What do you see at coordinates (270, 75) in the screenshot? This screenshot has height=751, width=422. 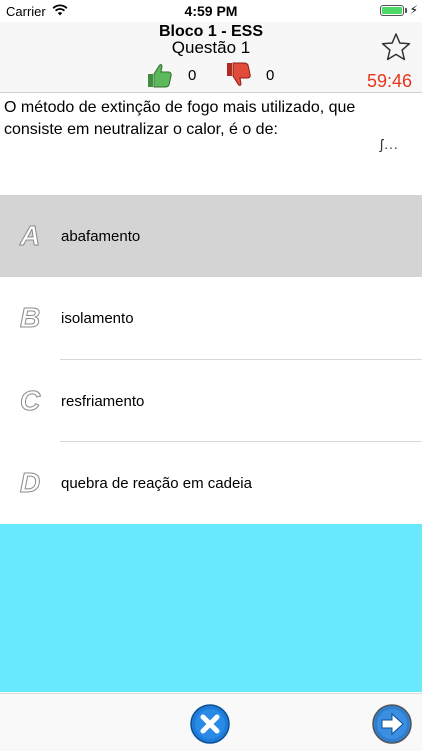 I see `dislikes-count: 0` at bounding box center [270, 75].